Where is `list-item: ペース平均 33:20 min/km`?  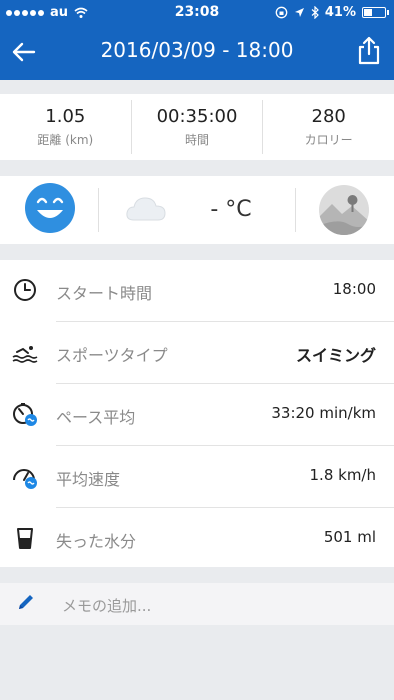
list-item: ペース平均 33:20 min/km is located at coordinates (197, 414).